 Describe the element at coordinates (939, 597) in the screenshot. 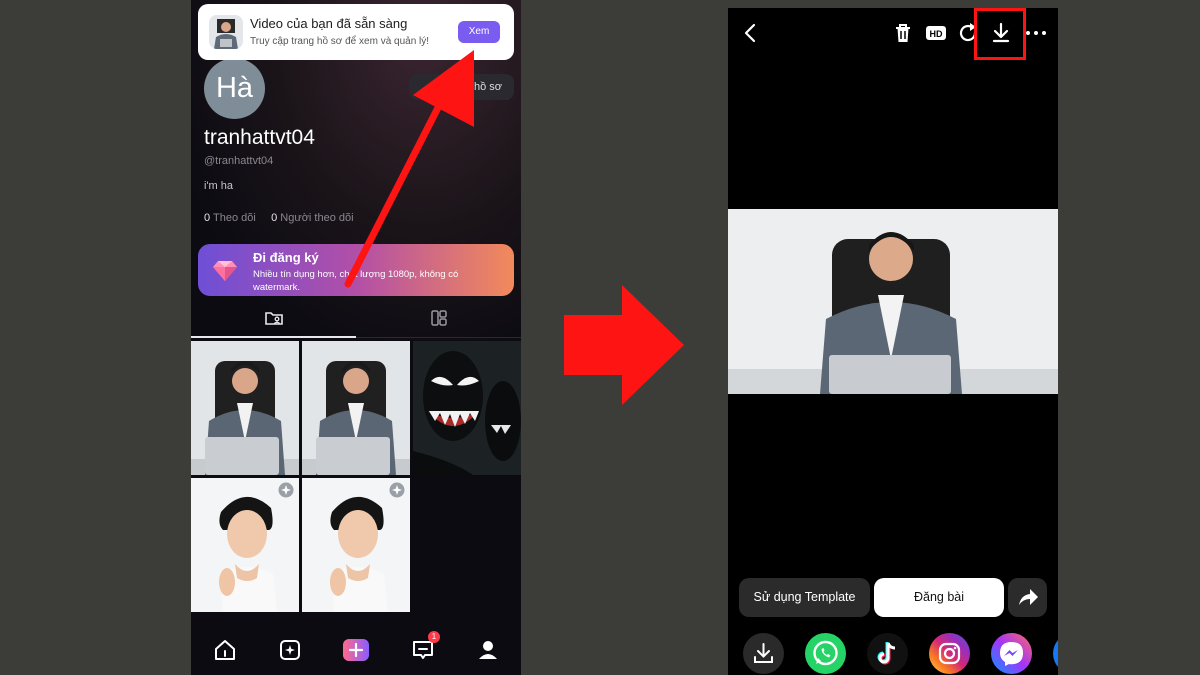

I see `post-button: Đăng bài` at that location.